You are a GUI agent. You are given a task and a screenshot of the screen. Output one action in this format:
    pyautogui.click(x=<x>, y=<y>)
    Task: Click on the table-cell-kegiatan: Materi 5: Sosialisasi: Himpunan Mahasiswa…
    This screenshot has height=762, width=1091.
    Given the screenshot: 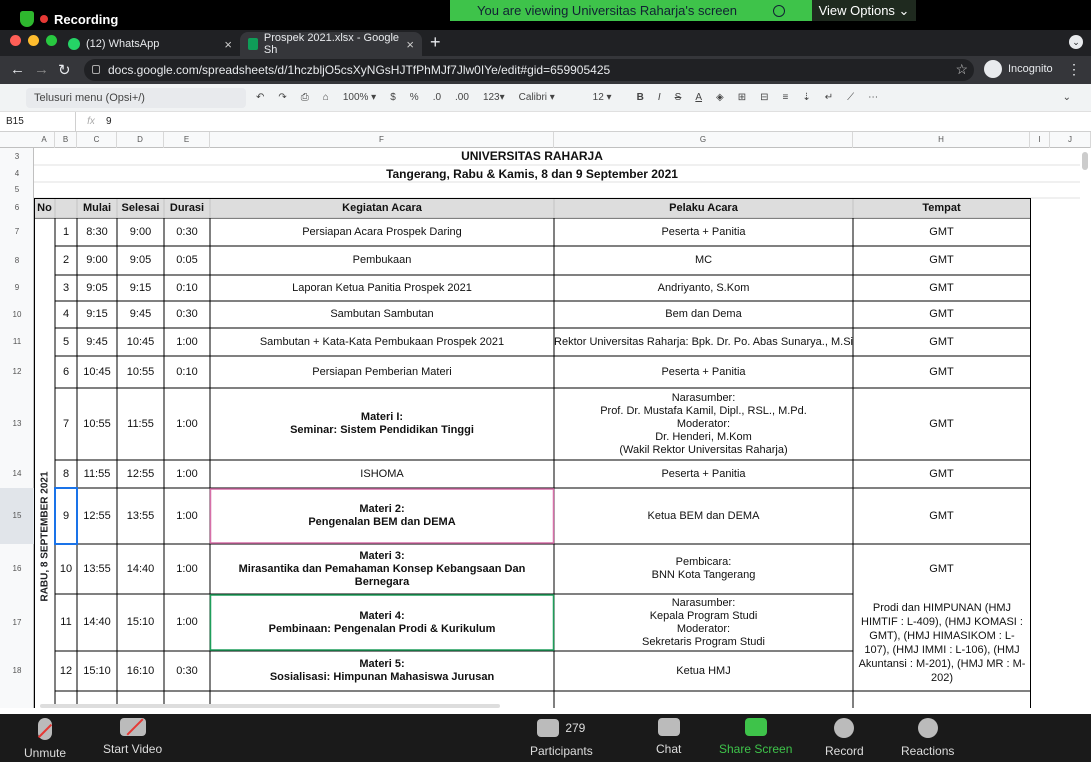 What is the action you would take?
    pyautogui.click(x=382, y=671)
    